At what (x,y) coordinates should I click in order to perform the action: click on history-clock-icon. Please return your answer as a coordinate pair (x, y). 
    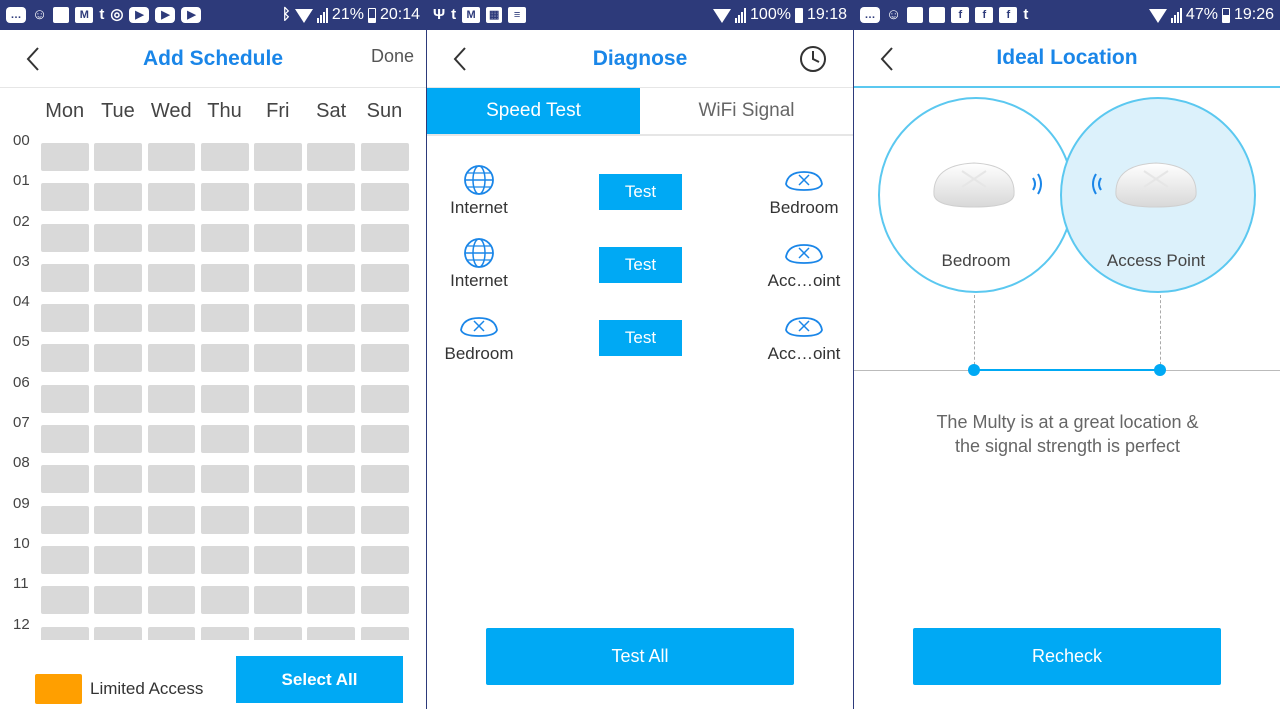
    Looking at the image, I should click on (813, 59).